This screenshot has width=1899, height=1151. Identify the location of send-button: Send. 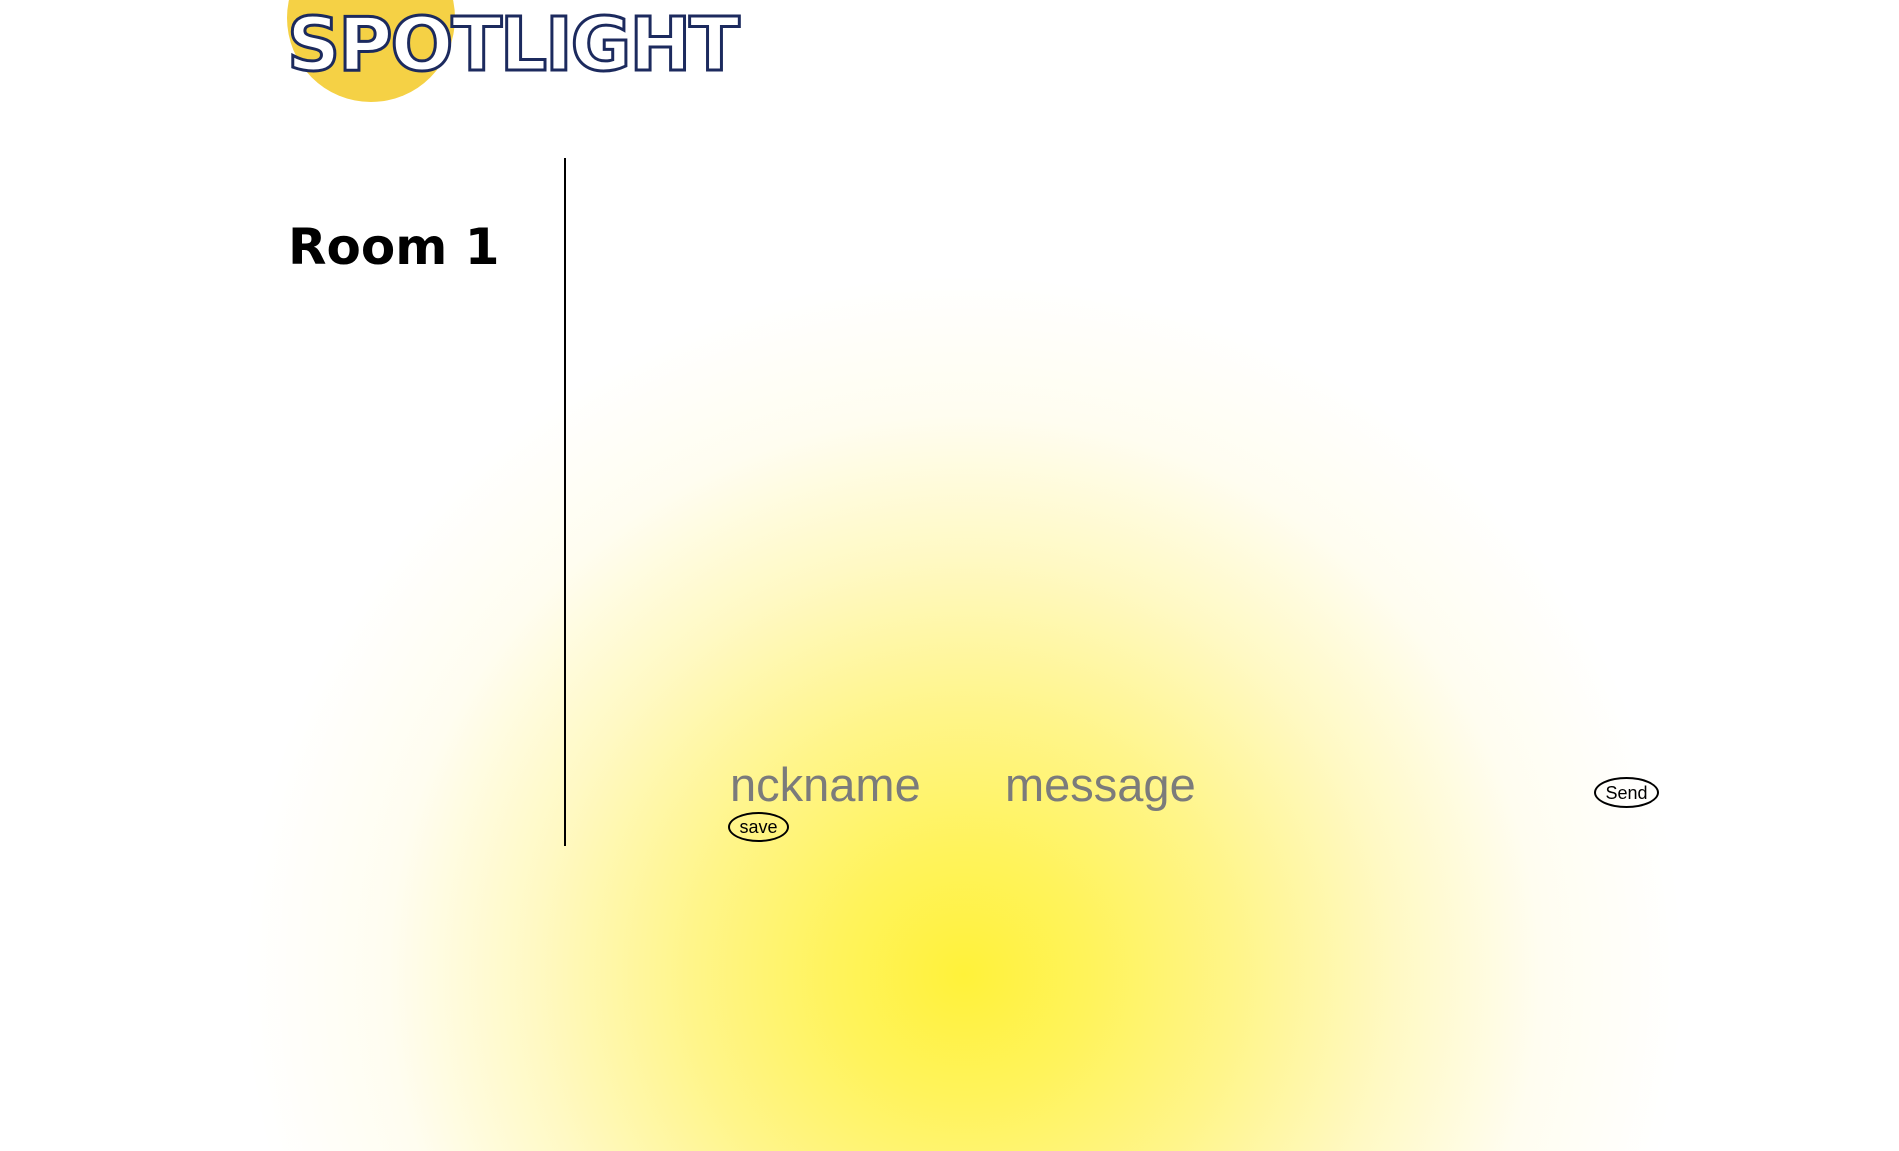
(1626, 792).